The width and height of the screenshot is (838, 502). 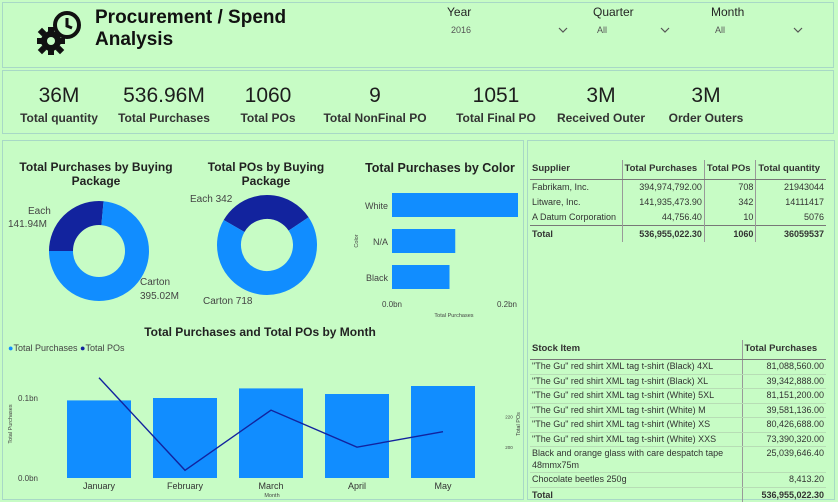 What do you see at coordinates (784, 396) in the screenshot?
I see `cell-total-purchases: 81,151,200.00` at bounding box center [784, 396].